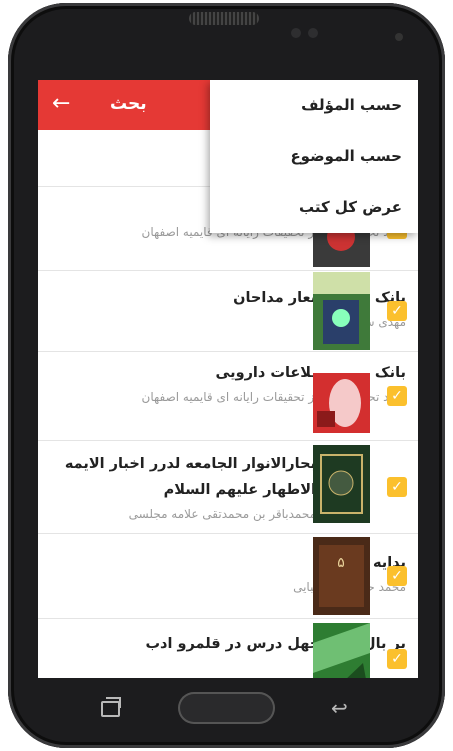 The height and width of the screenshot is (751, 453). I want to click on list-item: بانک جامع اشعار مداحان مهدی سروری ✓, so click(228, 311).